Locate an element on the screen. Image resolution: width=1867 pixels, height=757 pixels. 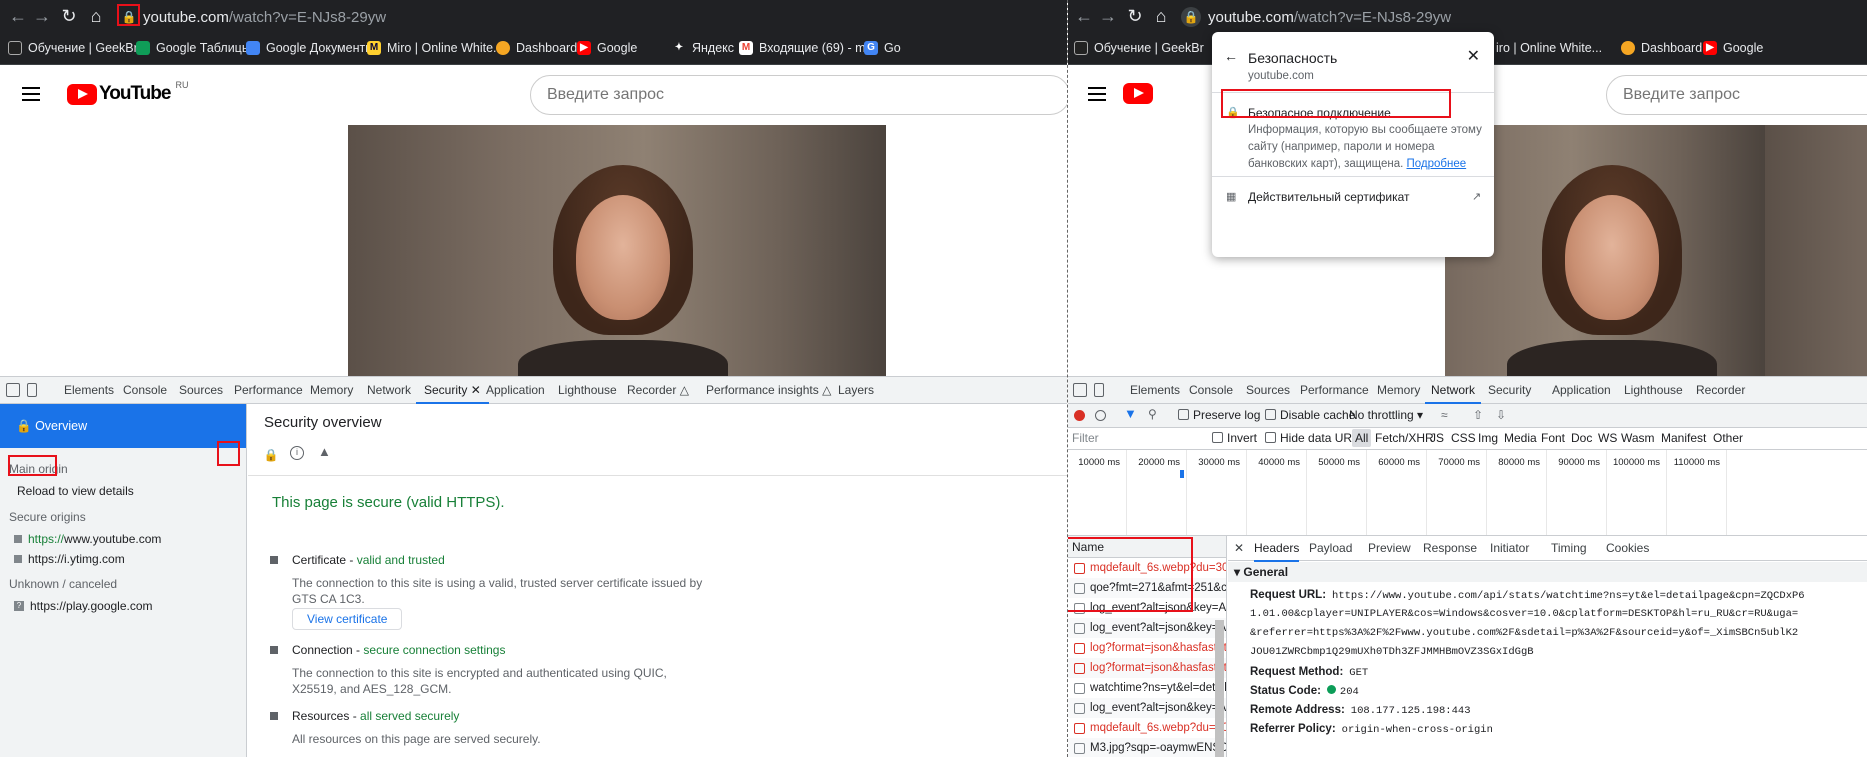
preserve-log-checkbox: Preserve log is located at coordinates (1219, 415).